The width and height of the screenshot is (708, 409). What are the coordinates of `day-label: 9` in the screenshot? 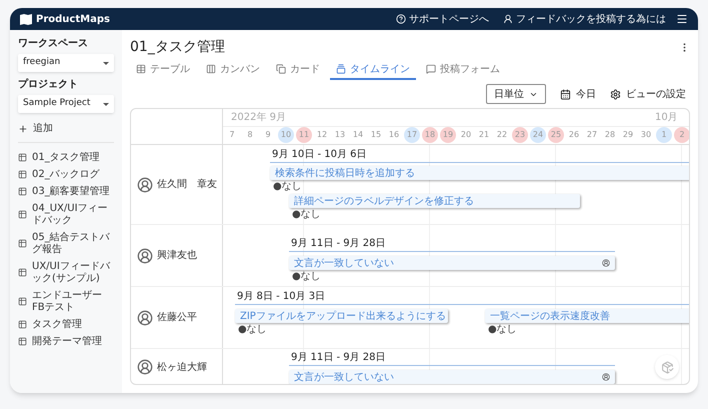 It's located at (268, 135).